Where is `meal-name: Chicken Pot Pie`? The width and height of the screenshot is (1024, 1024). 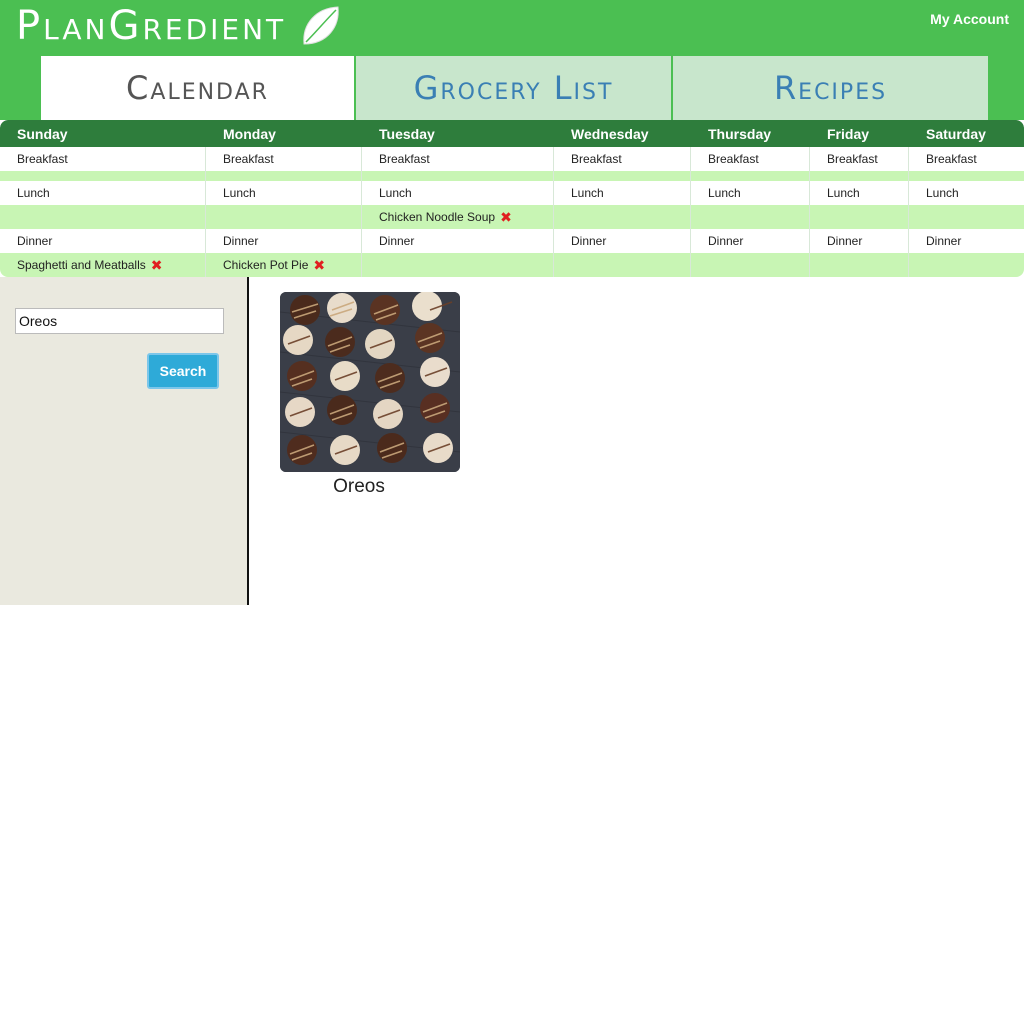 meal-name: Chicken Pot Pie is located at coordinates (265, 265).